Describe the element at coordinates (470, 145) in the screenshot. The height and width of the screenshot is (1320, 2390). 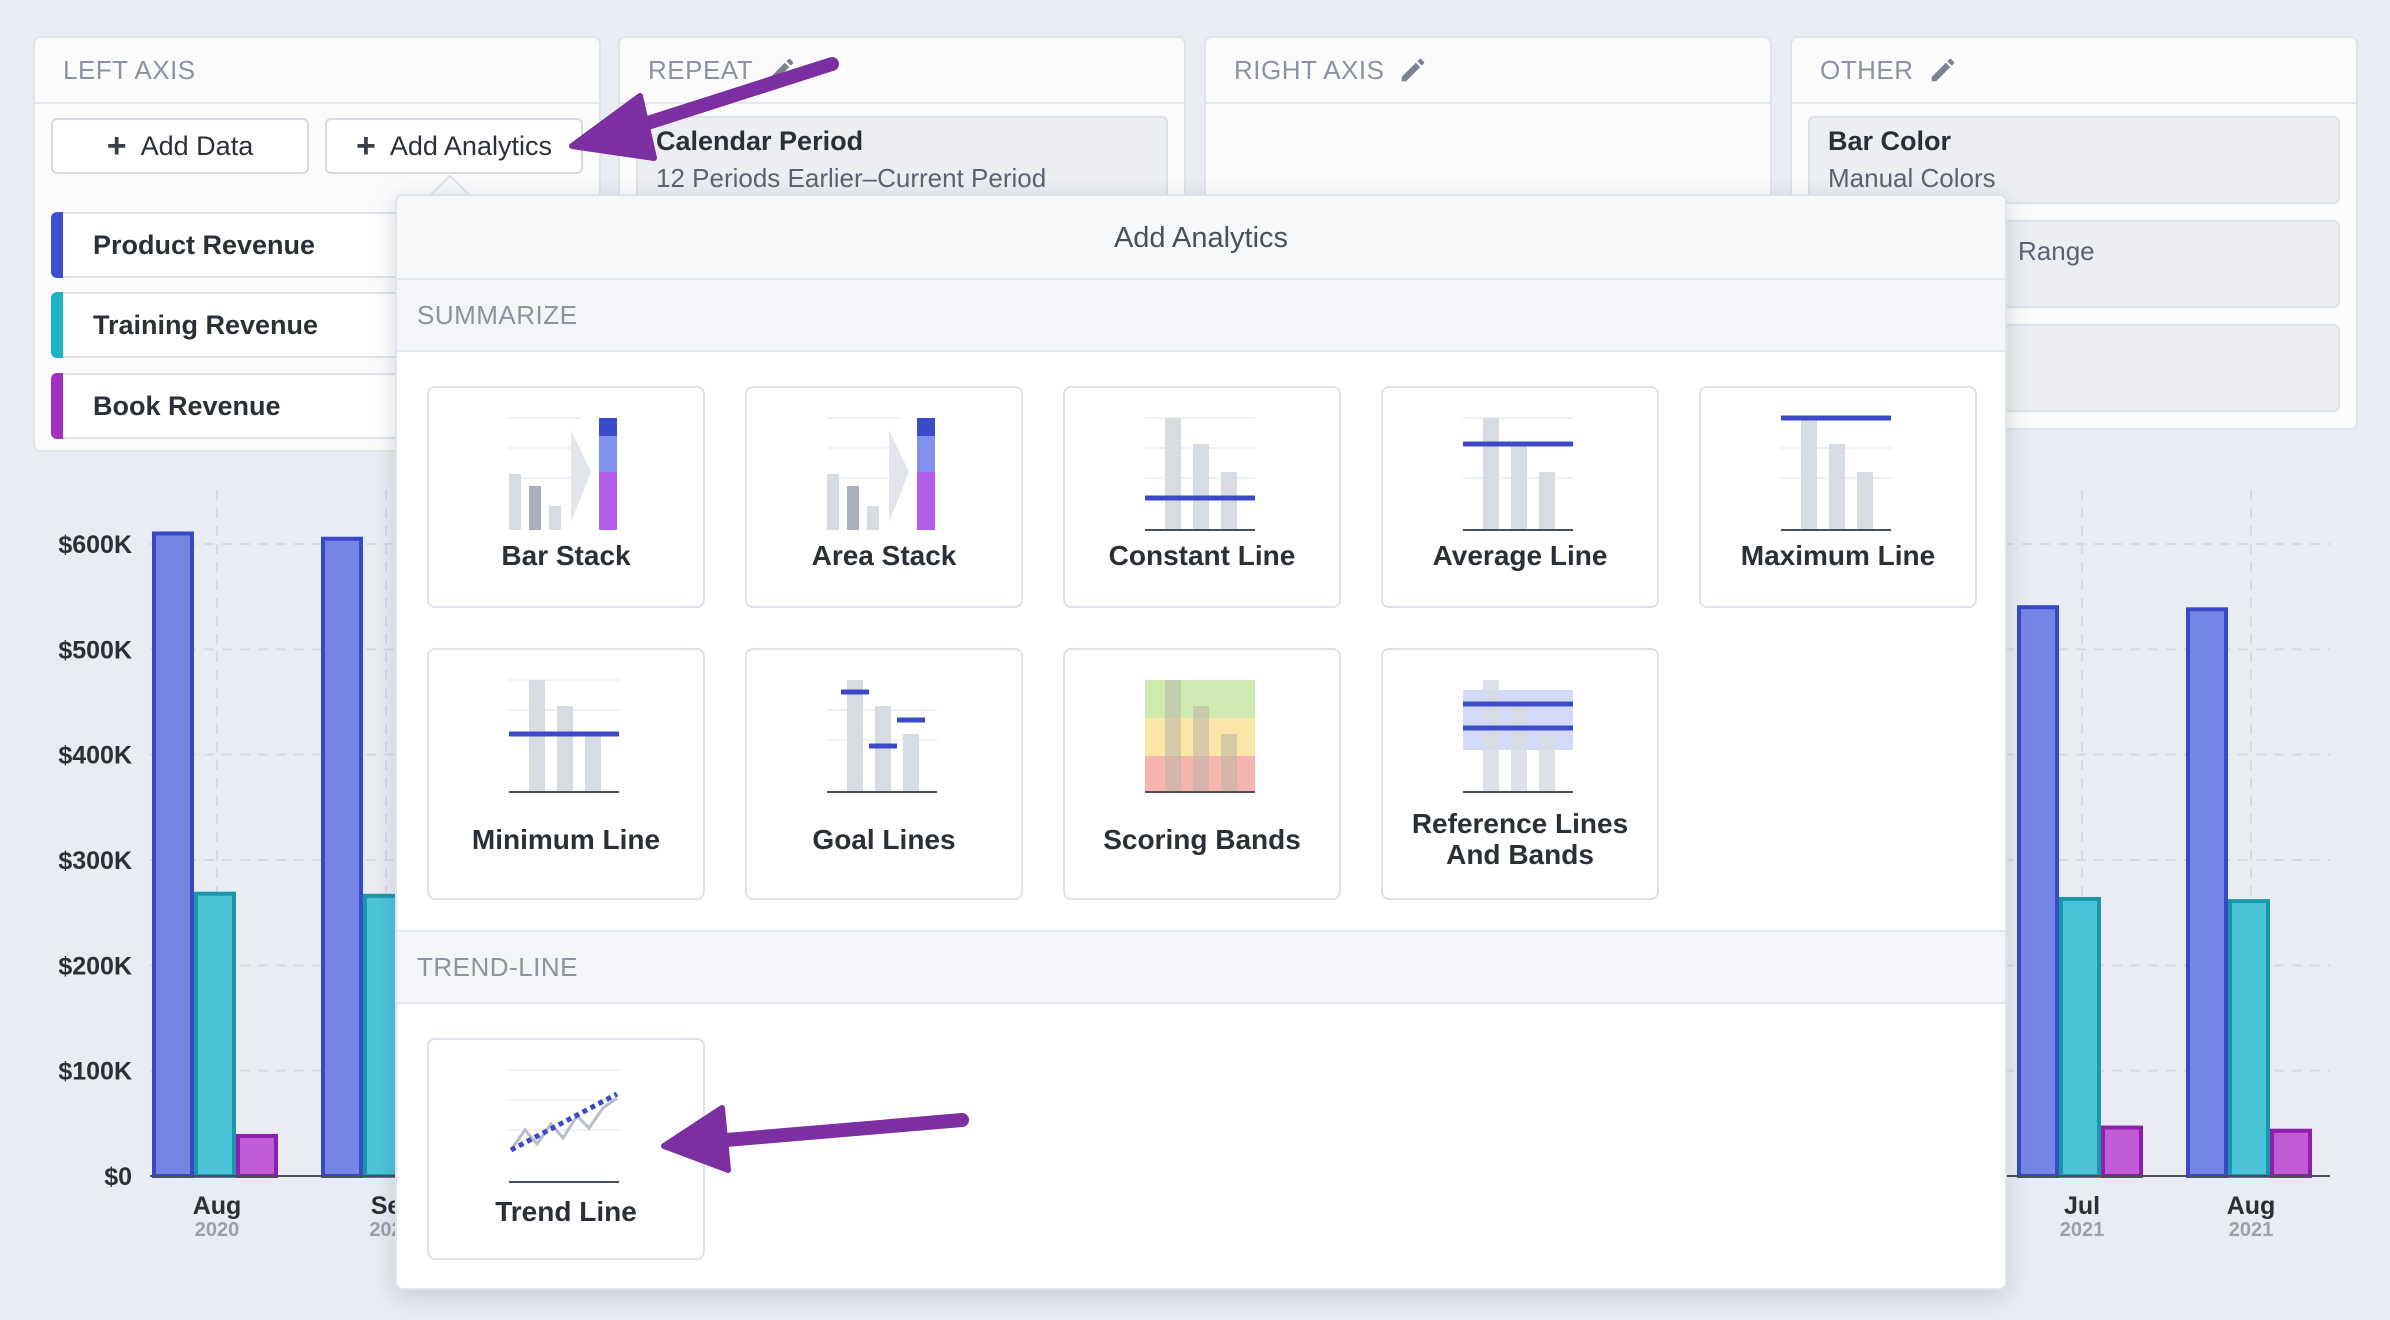
I see `add-analytics-label: Add Analytics` at that location.